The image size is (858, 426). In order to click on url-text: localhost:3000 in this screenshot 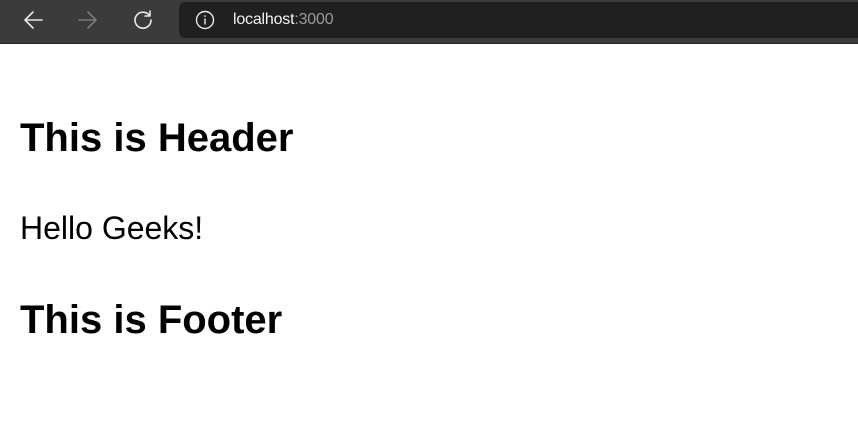, I will do `click(283, 20)`.